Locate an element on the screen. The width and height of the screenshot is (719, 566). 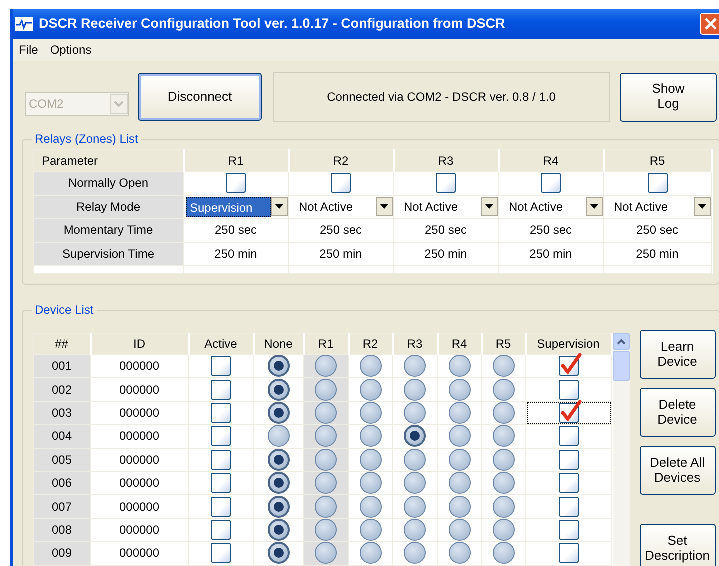
scroll-up-button is located at coordinates (621, 341).